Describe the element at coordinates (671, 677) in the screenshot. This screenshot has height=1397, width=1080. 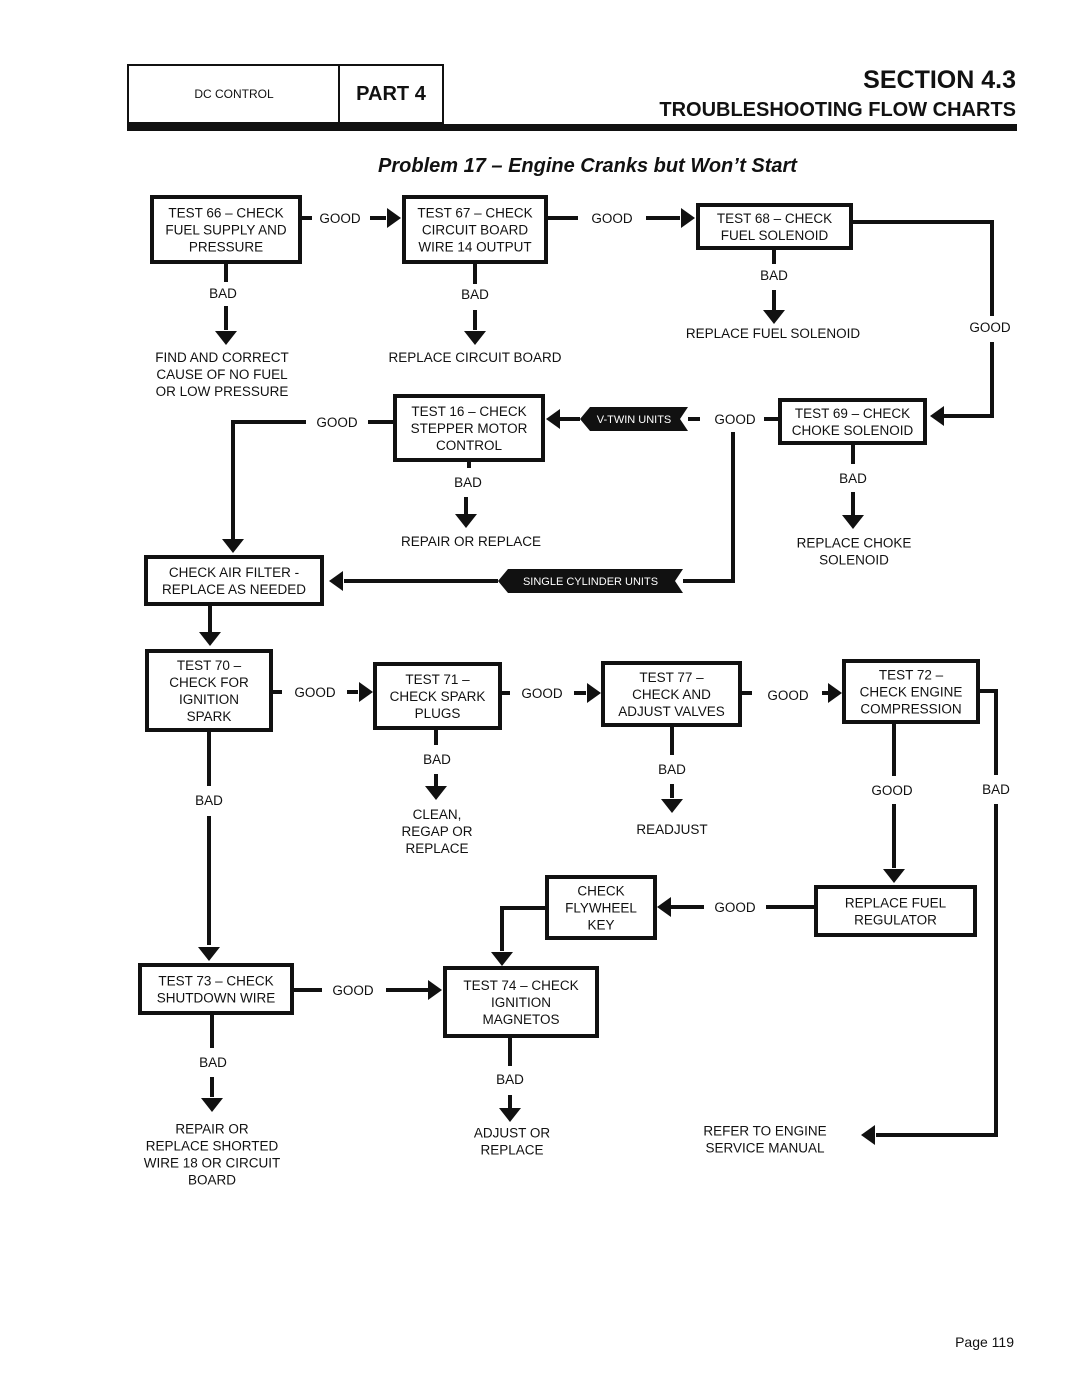
I see `node-t77-text-line: TEST 77 –` at that location.